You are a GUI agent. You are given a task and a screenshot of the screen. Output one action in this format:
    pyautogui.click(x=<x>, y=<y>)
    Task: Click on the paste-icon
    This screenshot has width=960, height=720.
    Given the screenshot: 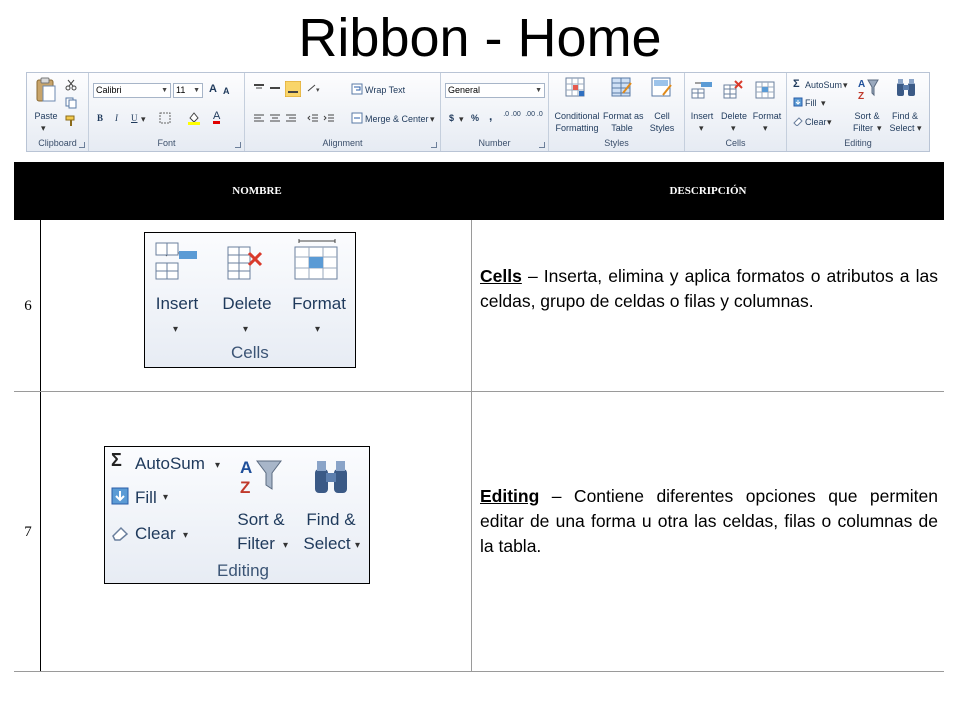 What is the action you would take?
    pyautogui.click(x=46, y=90)
    